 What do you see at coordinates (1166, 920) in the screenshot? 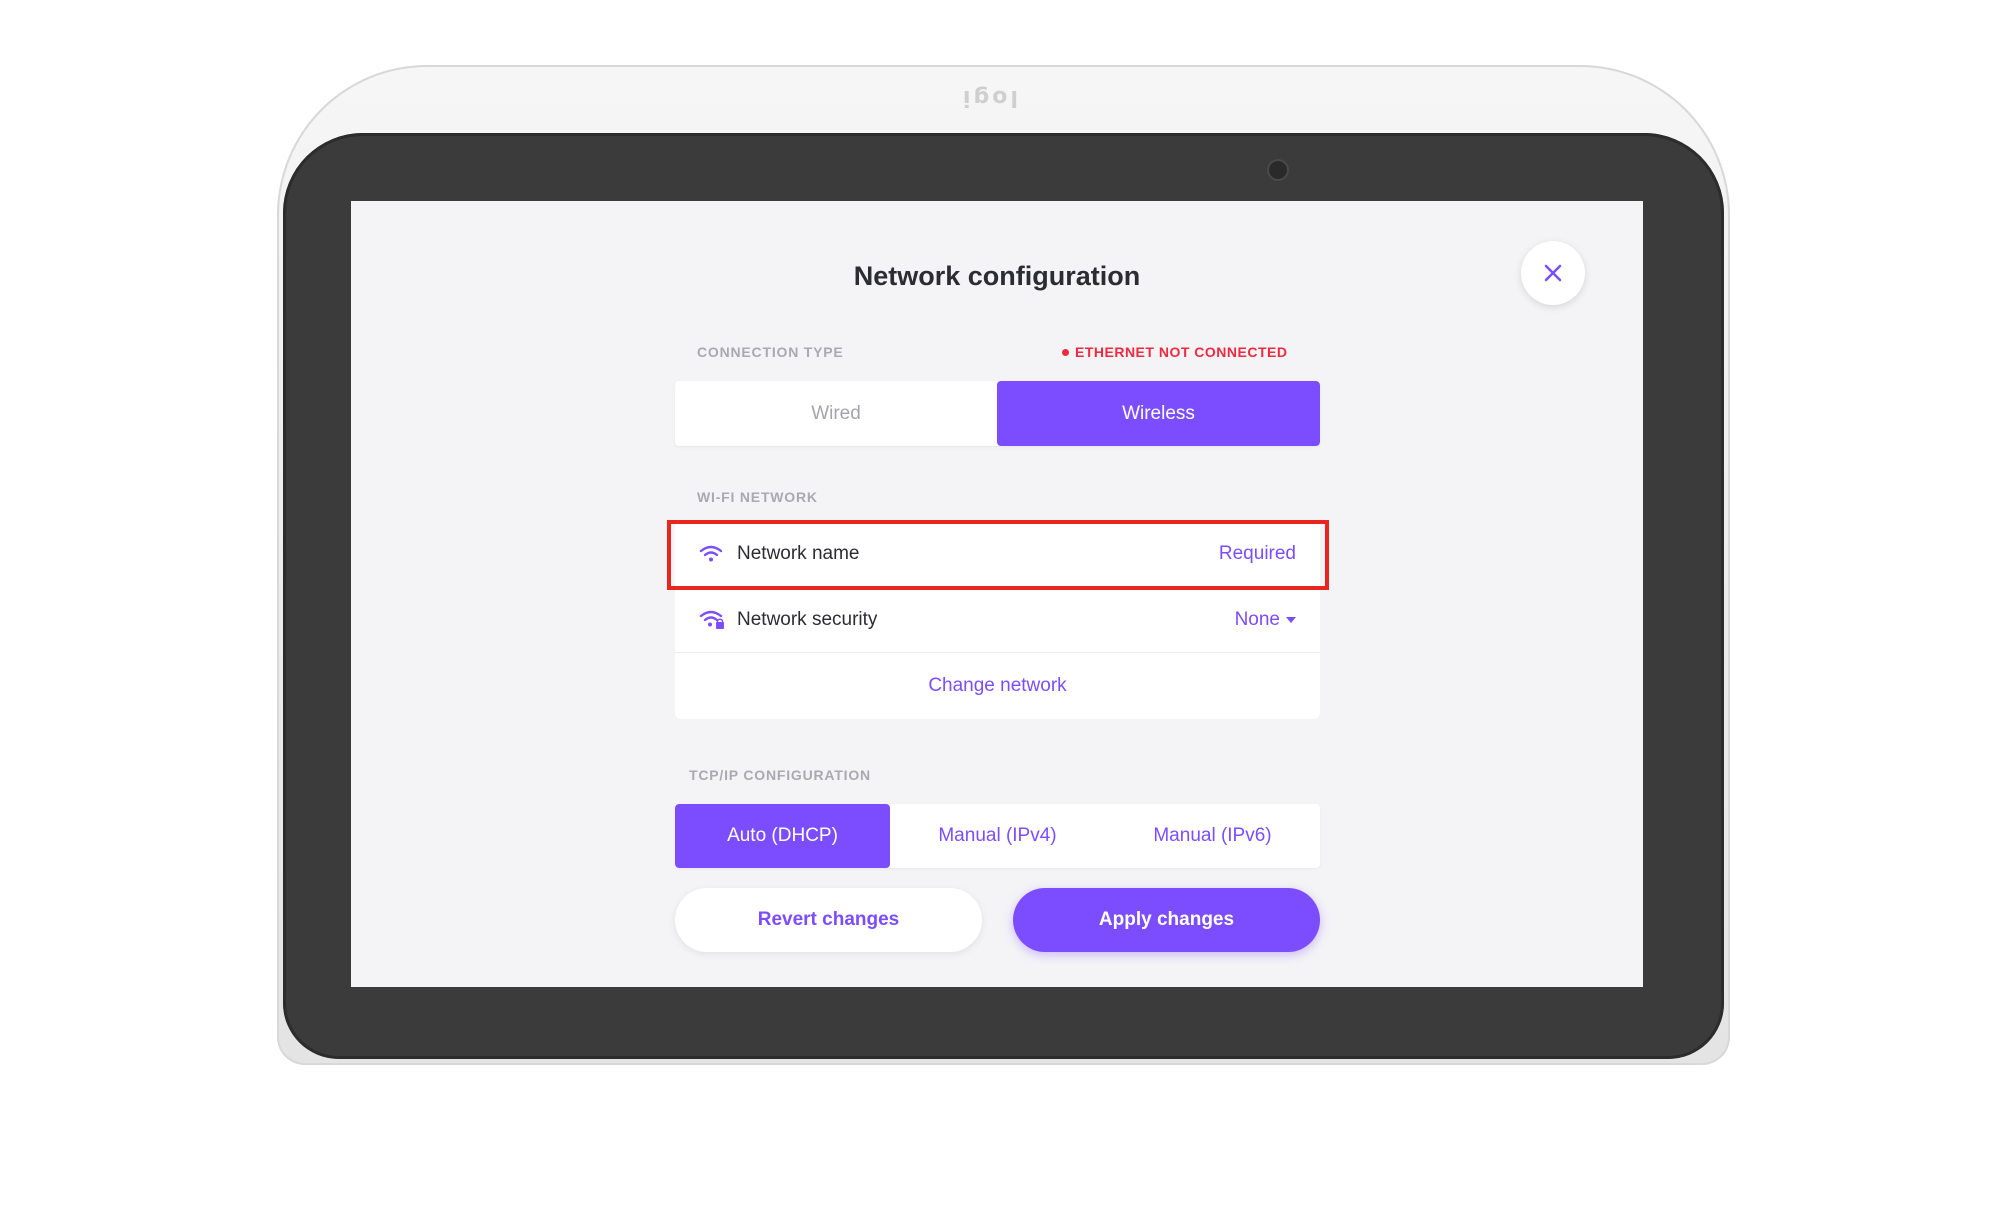
I see `apply-changes-button: Apply changes` at bounding box center [1166, 920].